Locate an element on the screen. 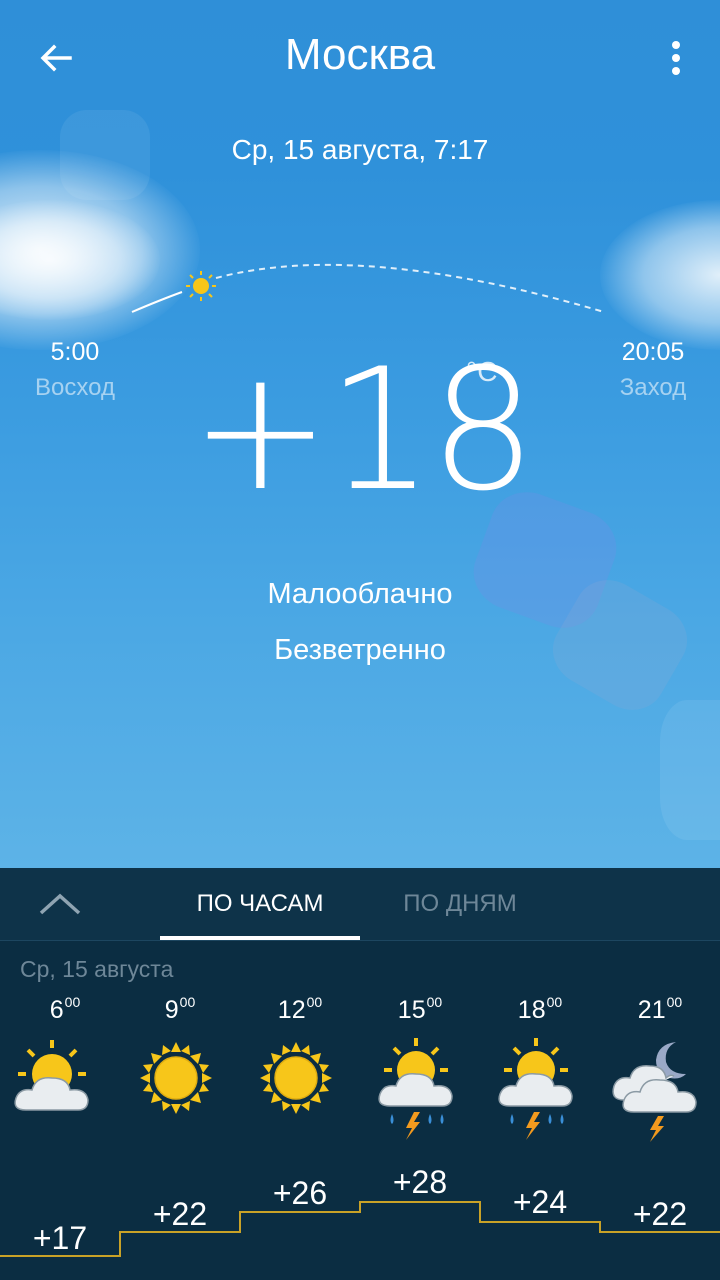 This screenshot has width=720, height=1280. wind-condition: Безветренно is located at coordinates (360, 650).